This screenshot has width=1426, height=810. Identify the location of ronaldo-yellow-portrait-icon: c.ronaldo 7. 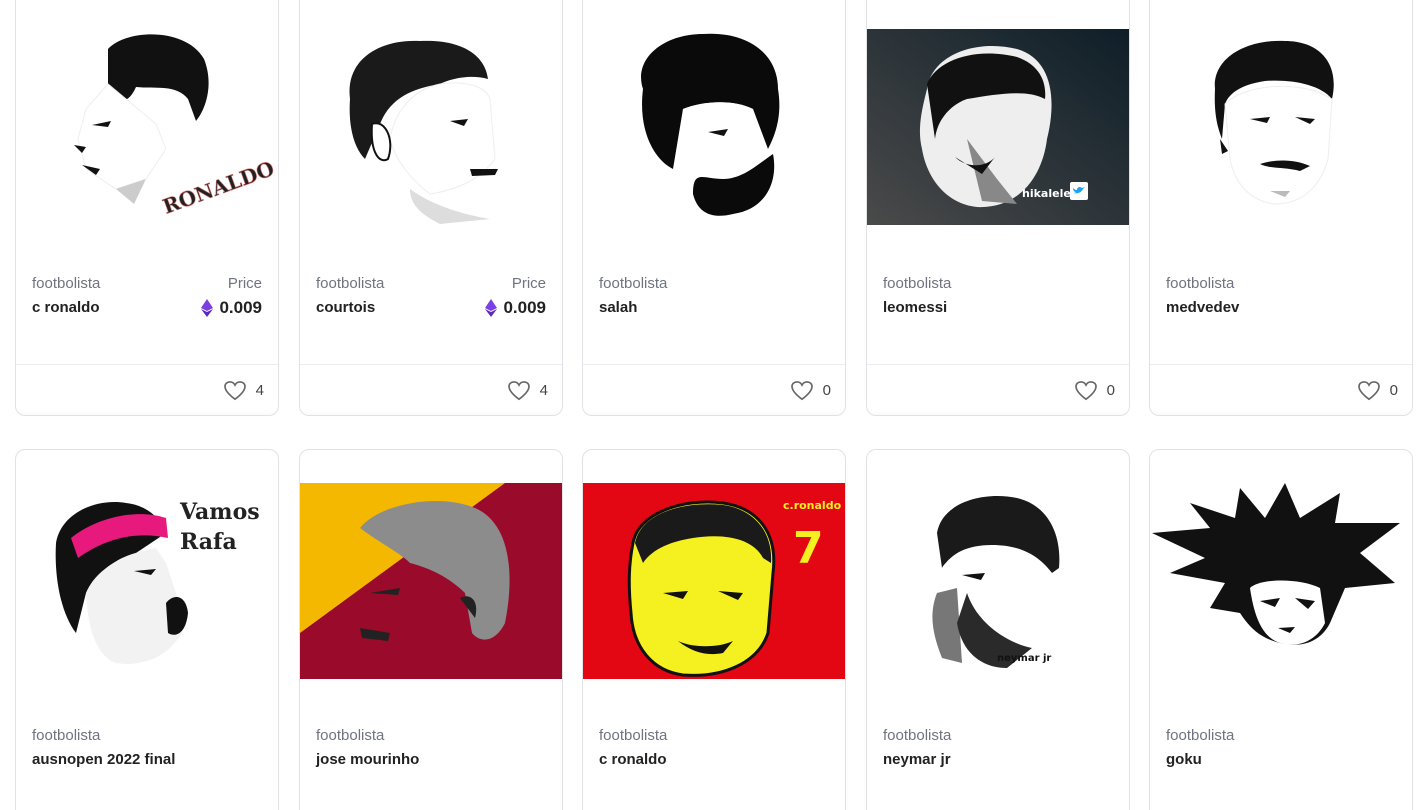
(714, 581).